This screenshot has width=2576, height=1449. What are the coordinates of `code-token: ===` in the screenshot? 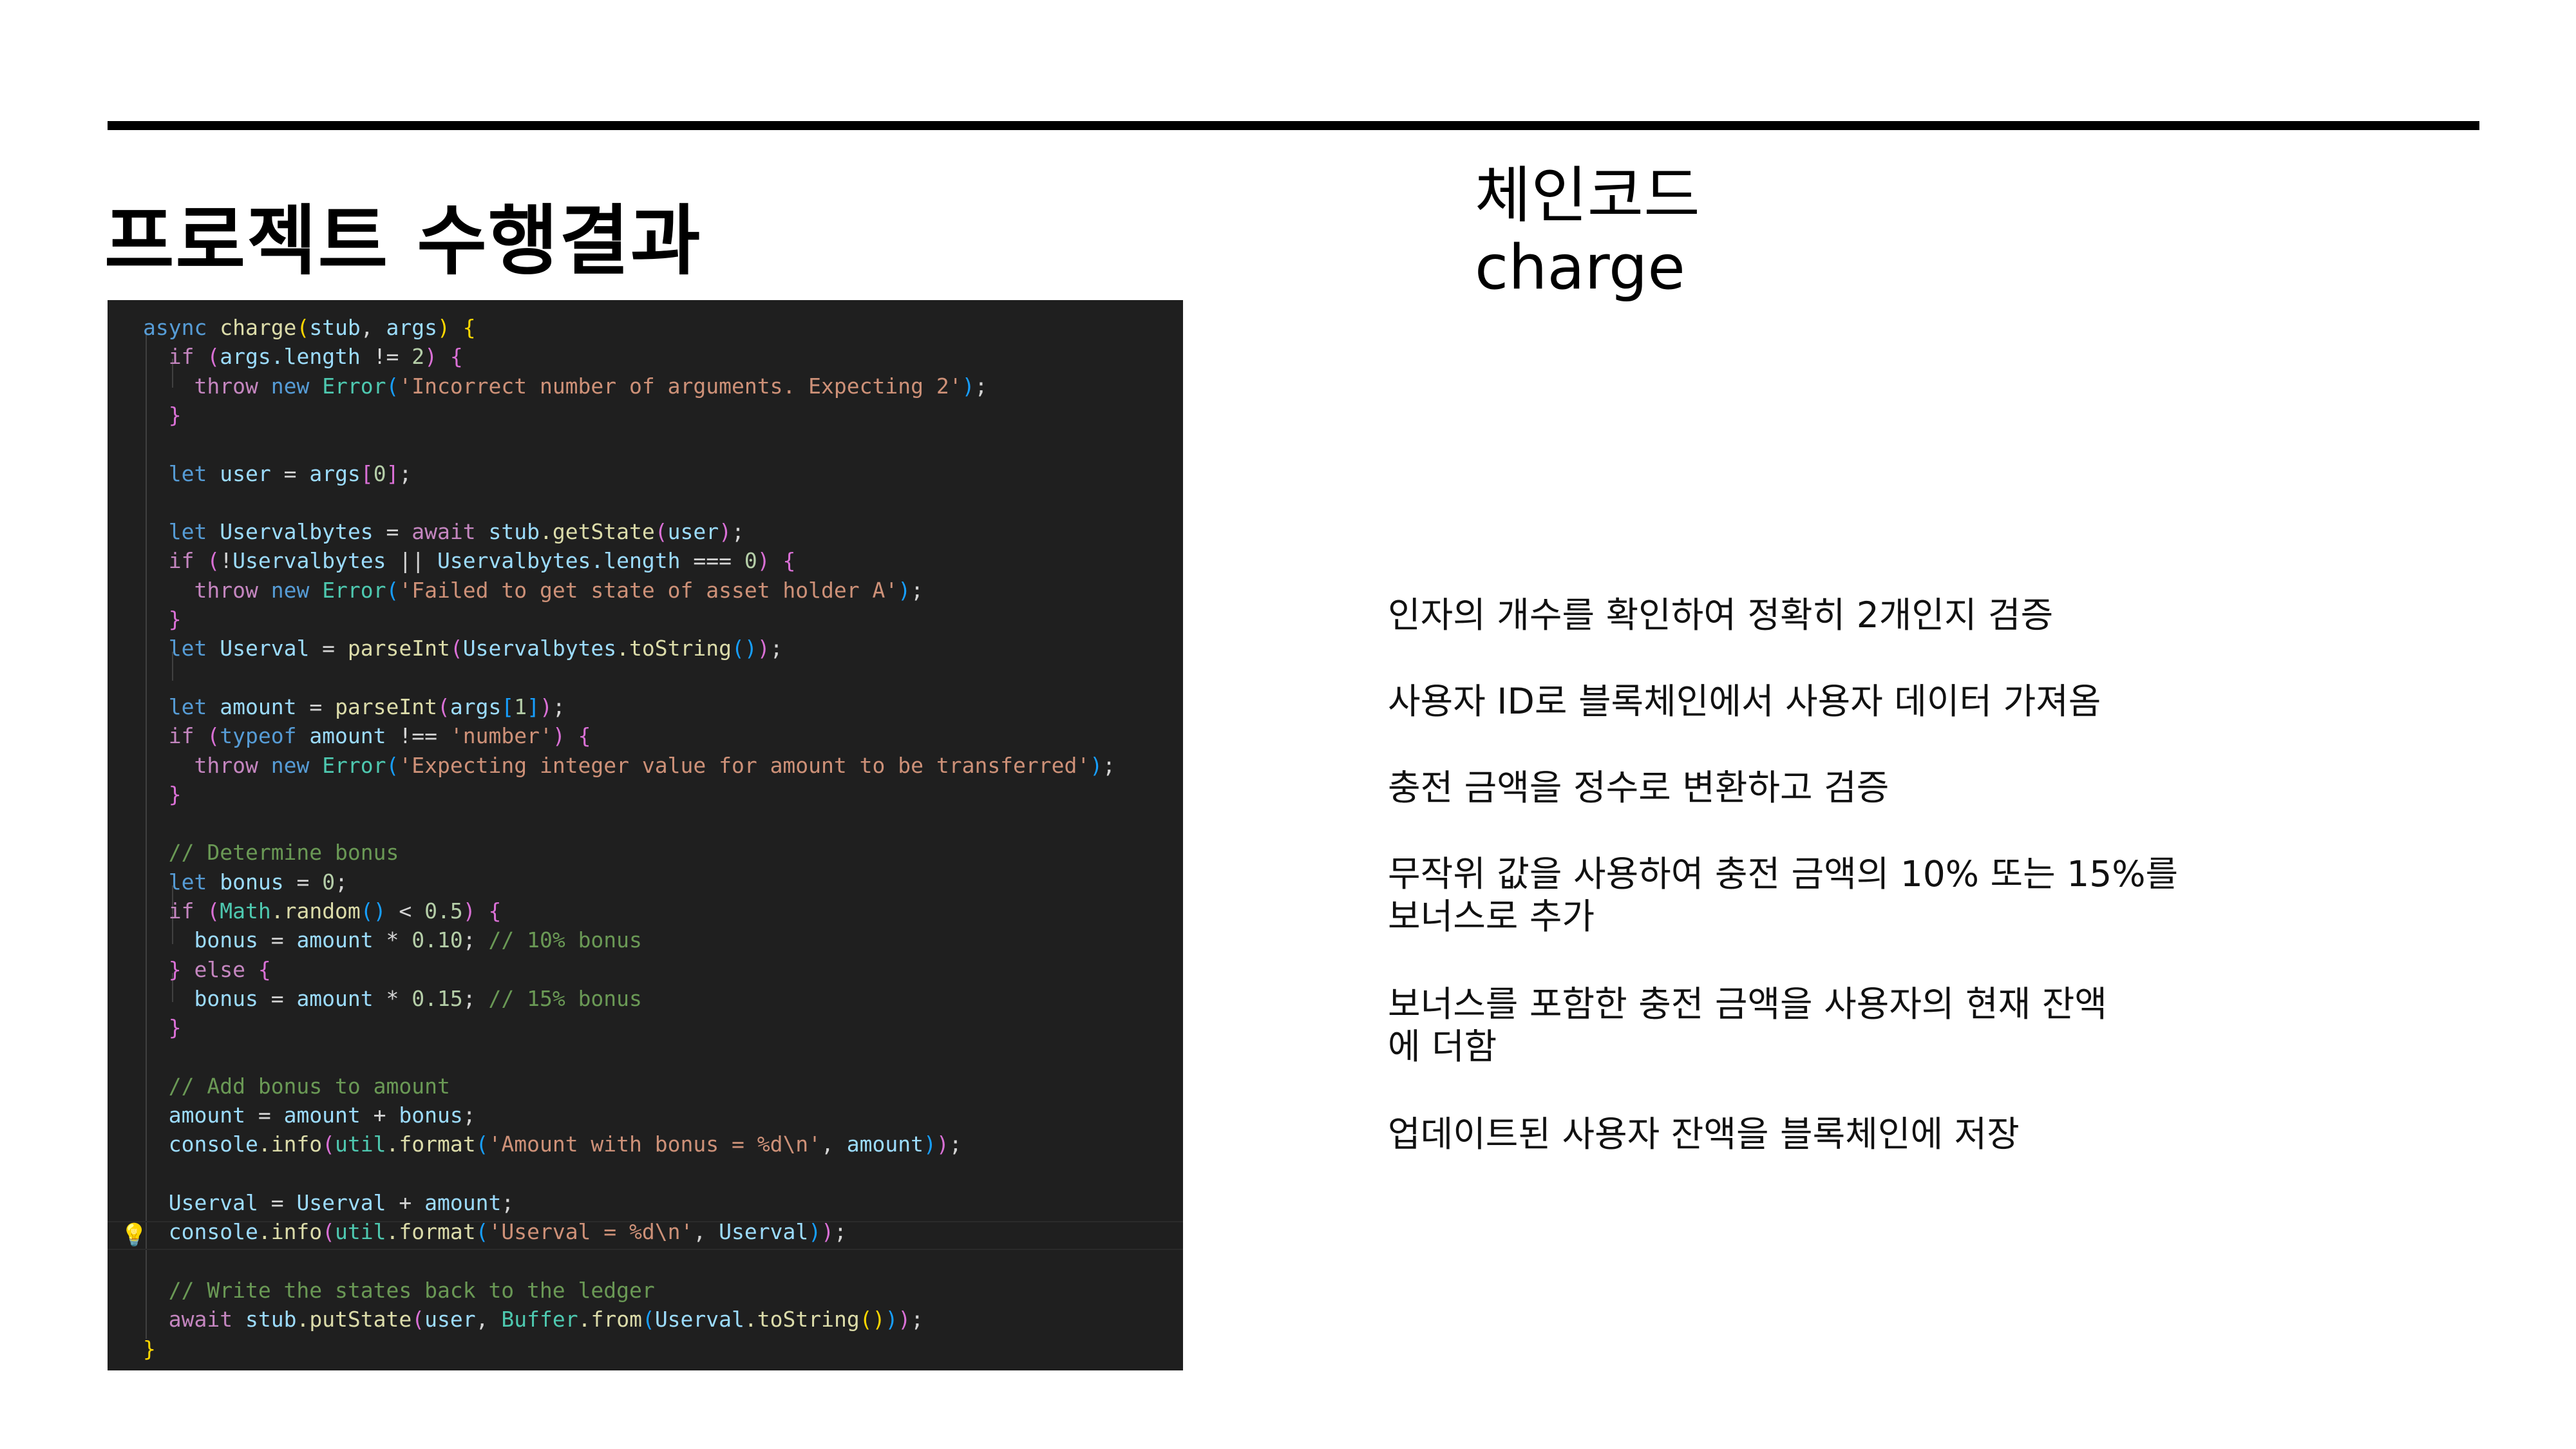 It's located at (712, 560).